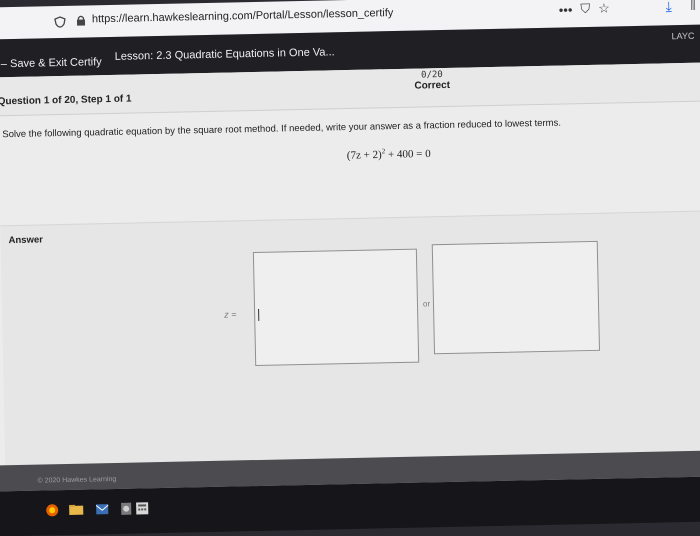 The height and width of the screenshot is (536, 700). Describe the element at coordinates (60, 22) in the screenshot. I see `shield-icon` at that location.